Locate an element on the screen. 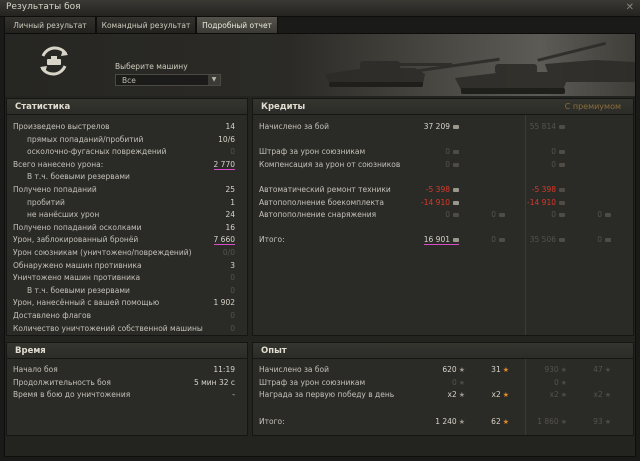 This screenshot has width=640, height=461. credit-amount: 16 901 is located at coordinates (436, 240).